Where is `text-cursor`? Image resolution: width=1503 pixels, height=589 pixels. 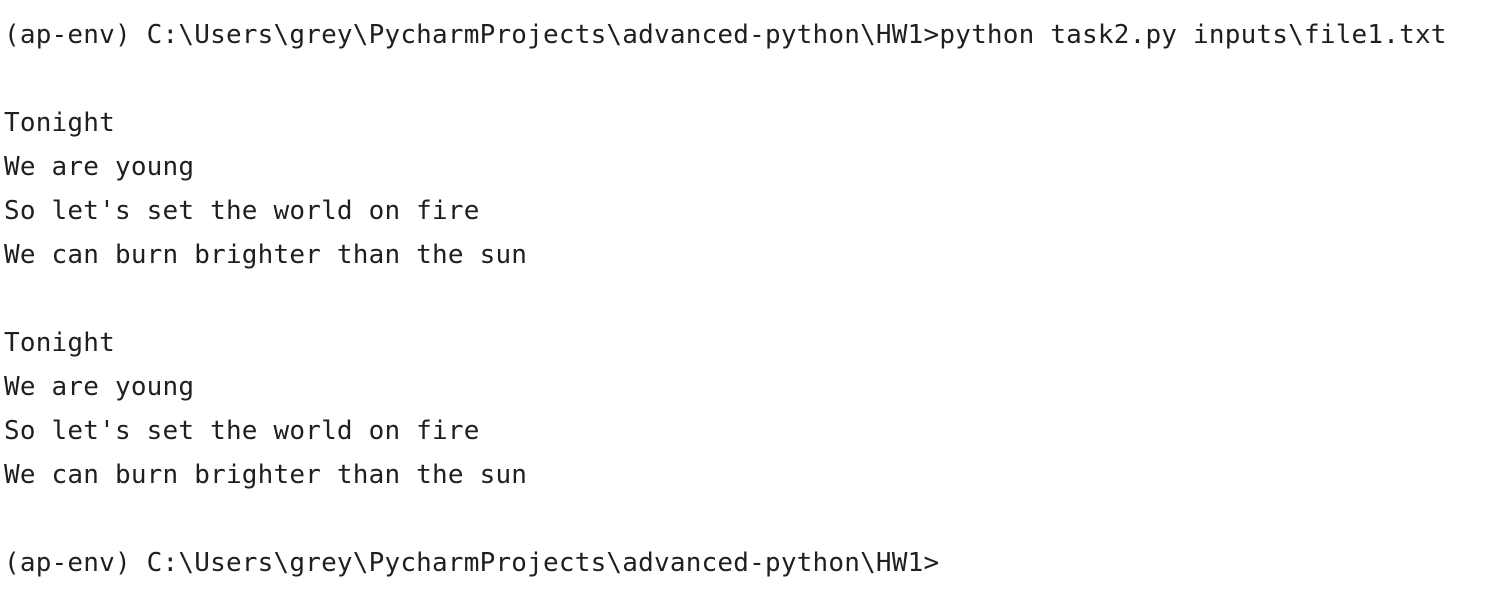
text-cursor is located at coordinates (941, 564).